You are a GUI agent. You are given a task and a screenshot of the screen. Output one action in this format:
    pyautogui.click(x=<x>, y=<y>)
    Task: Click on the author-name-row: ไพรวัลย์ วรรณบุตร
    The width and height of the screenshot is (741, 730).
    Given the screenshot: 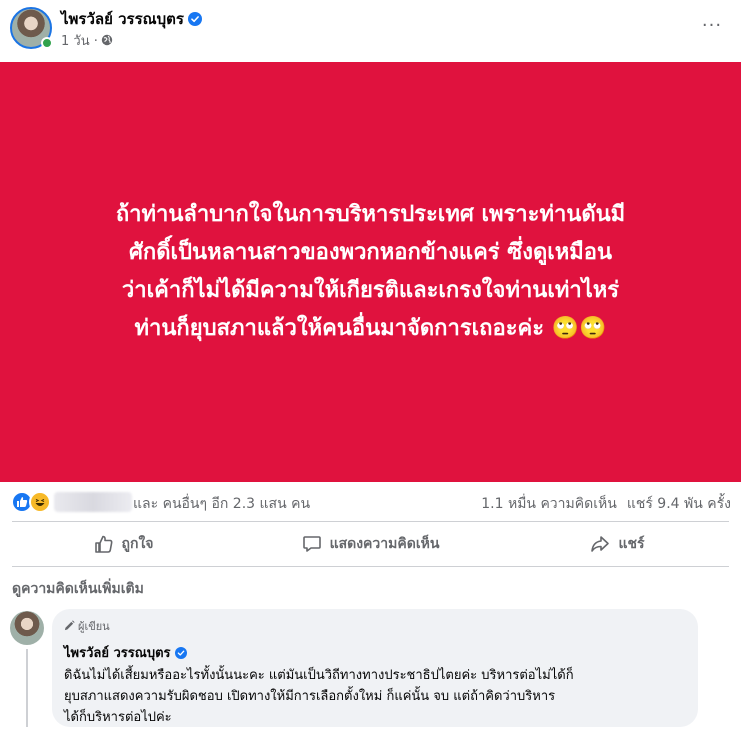 What is the action you would take?
    pyautogui.click(x=131, y=19)
    